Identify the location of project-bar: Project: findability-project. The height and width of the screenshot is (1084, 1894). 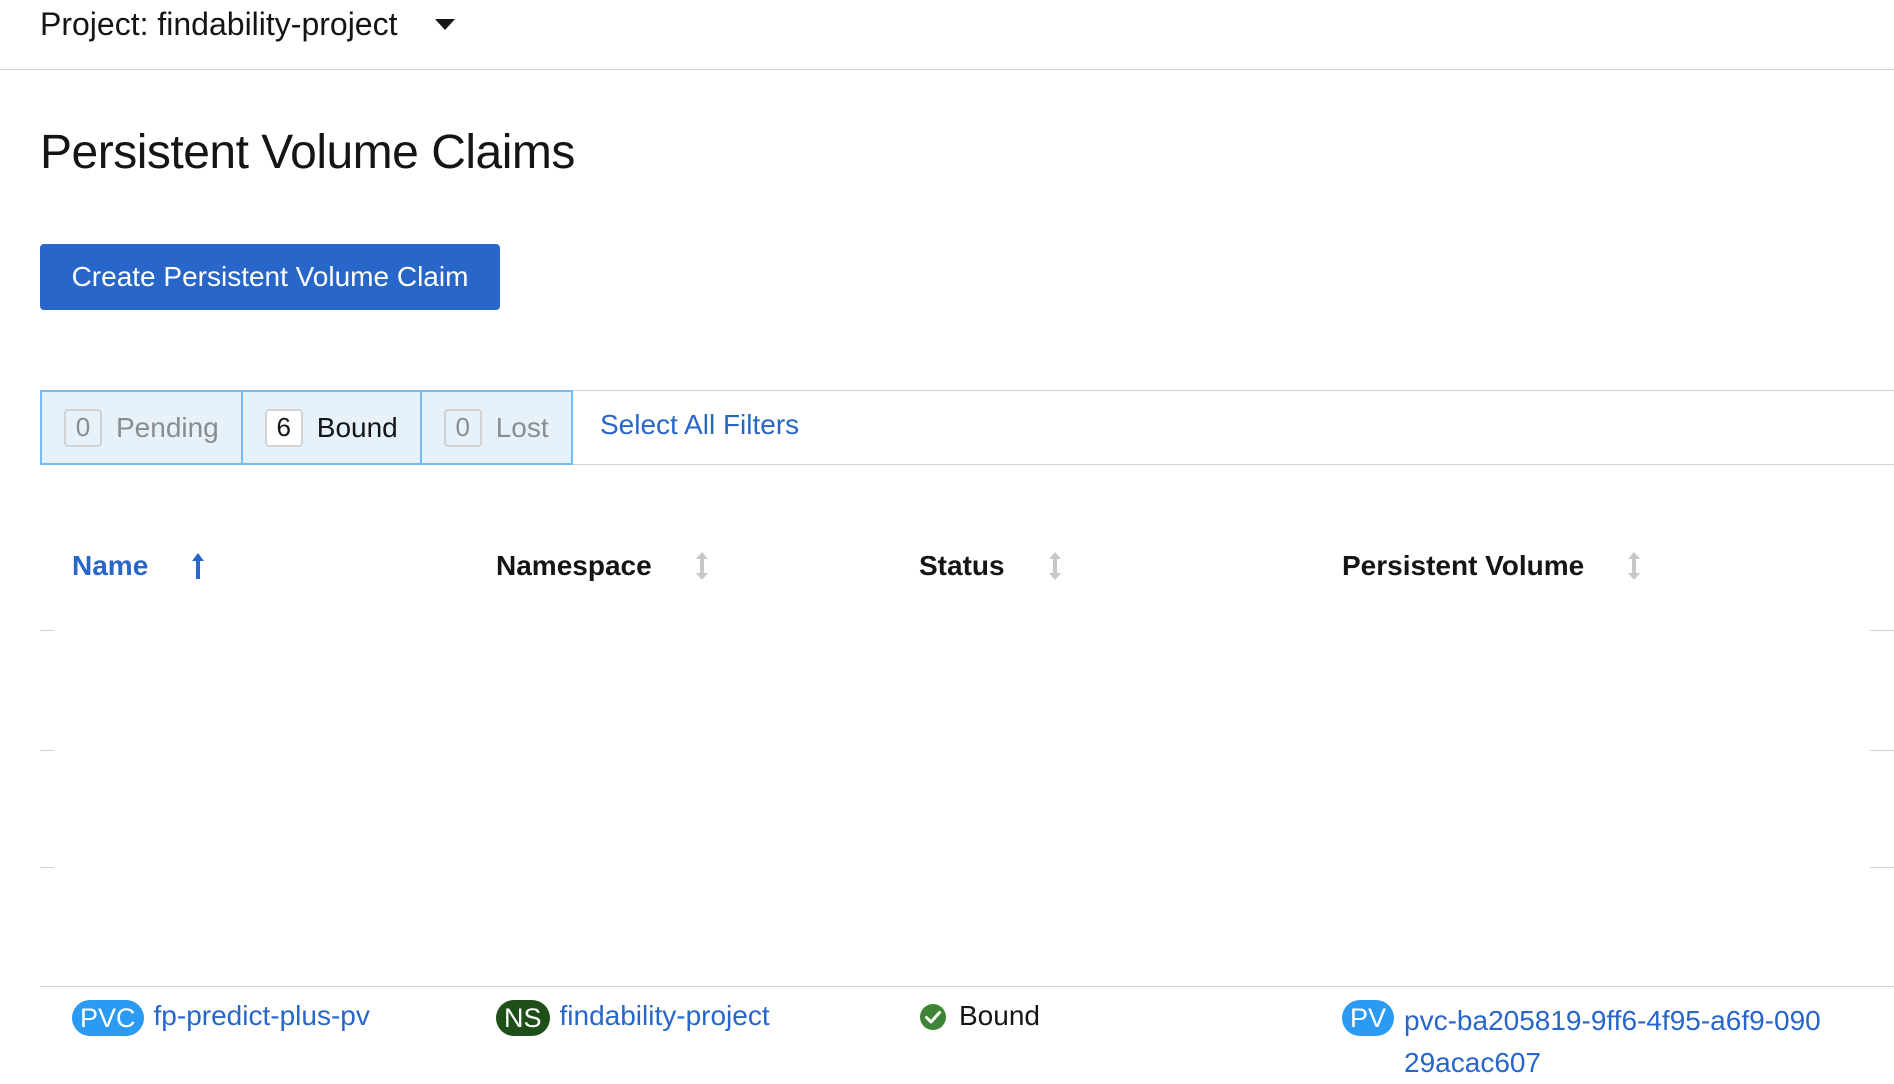
(947, 35).